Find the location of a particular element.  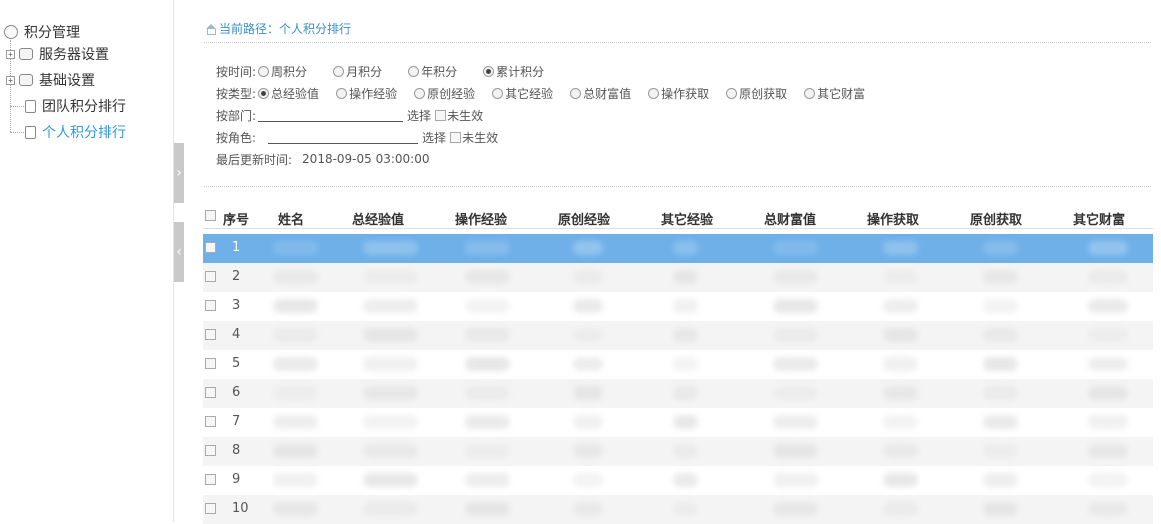

tree-root-score-management: 积分管理 is located at coordinates (42, 32).